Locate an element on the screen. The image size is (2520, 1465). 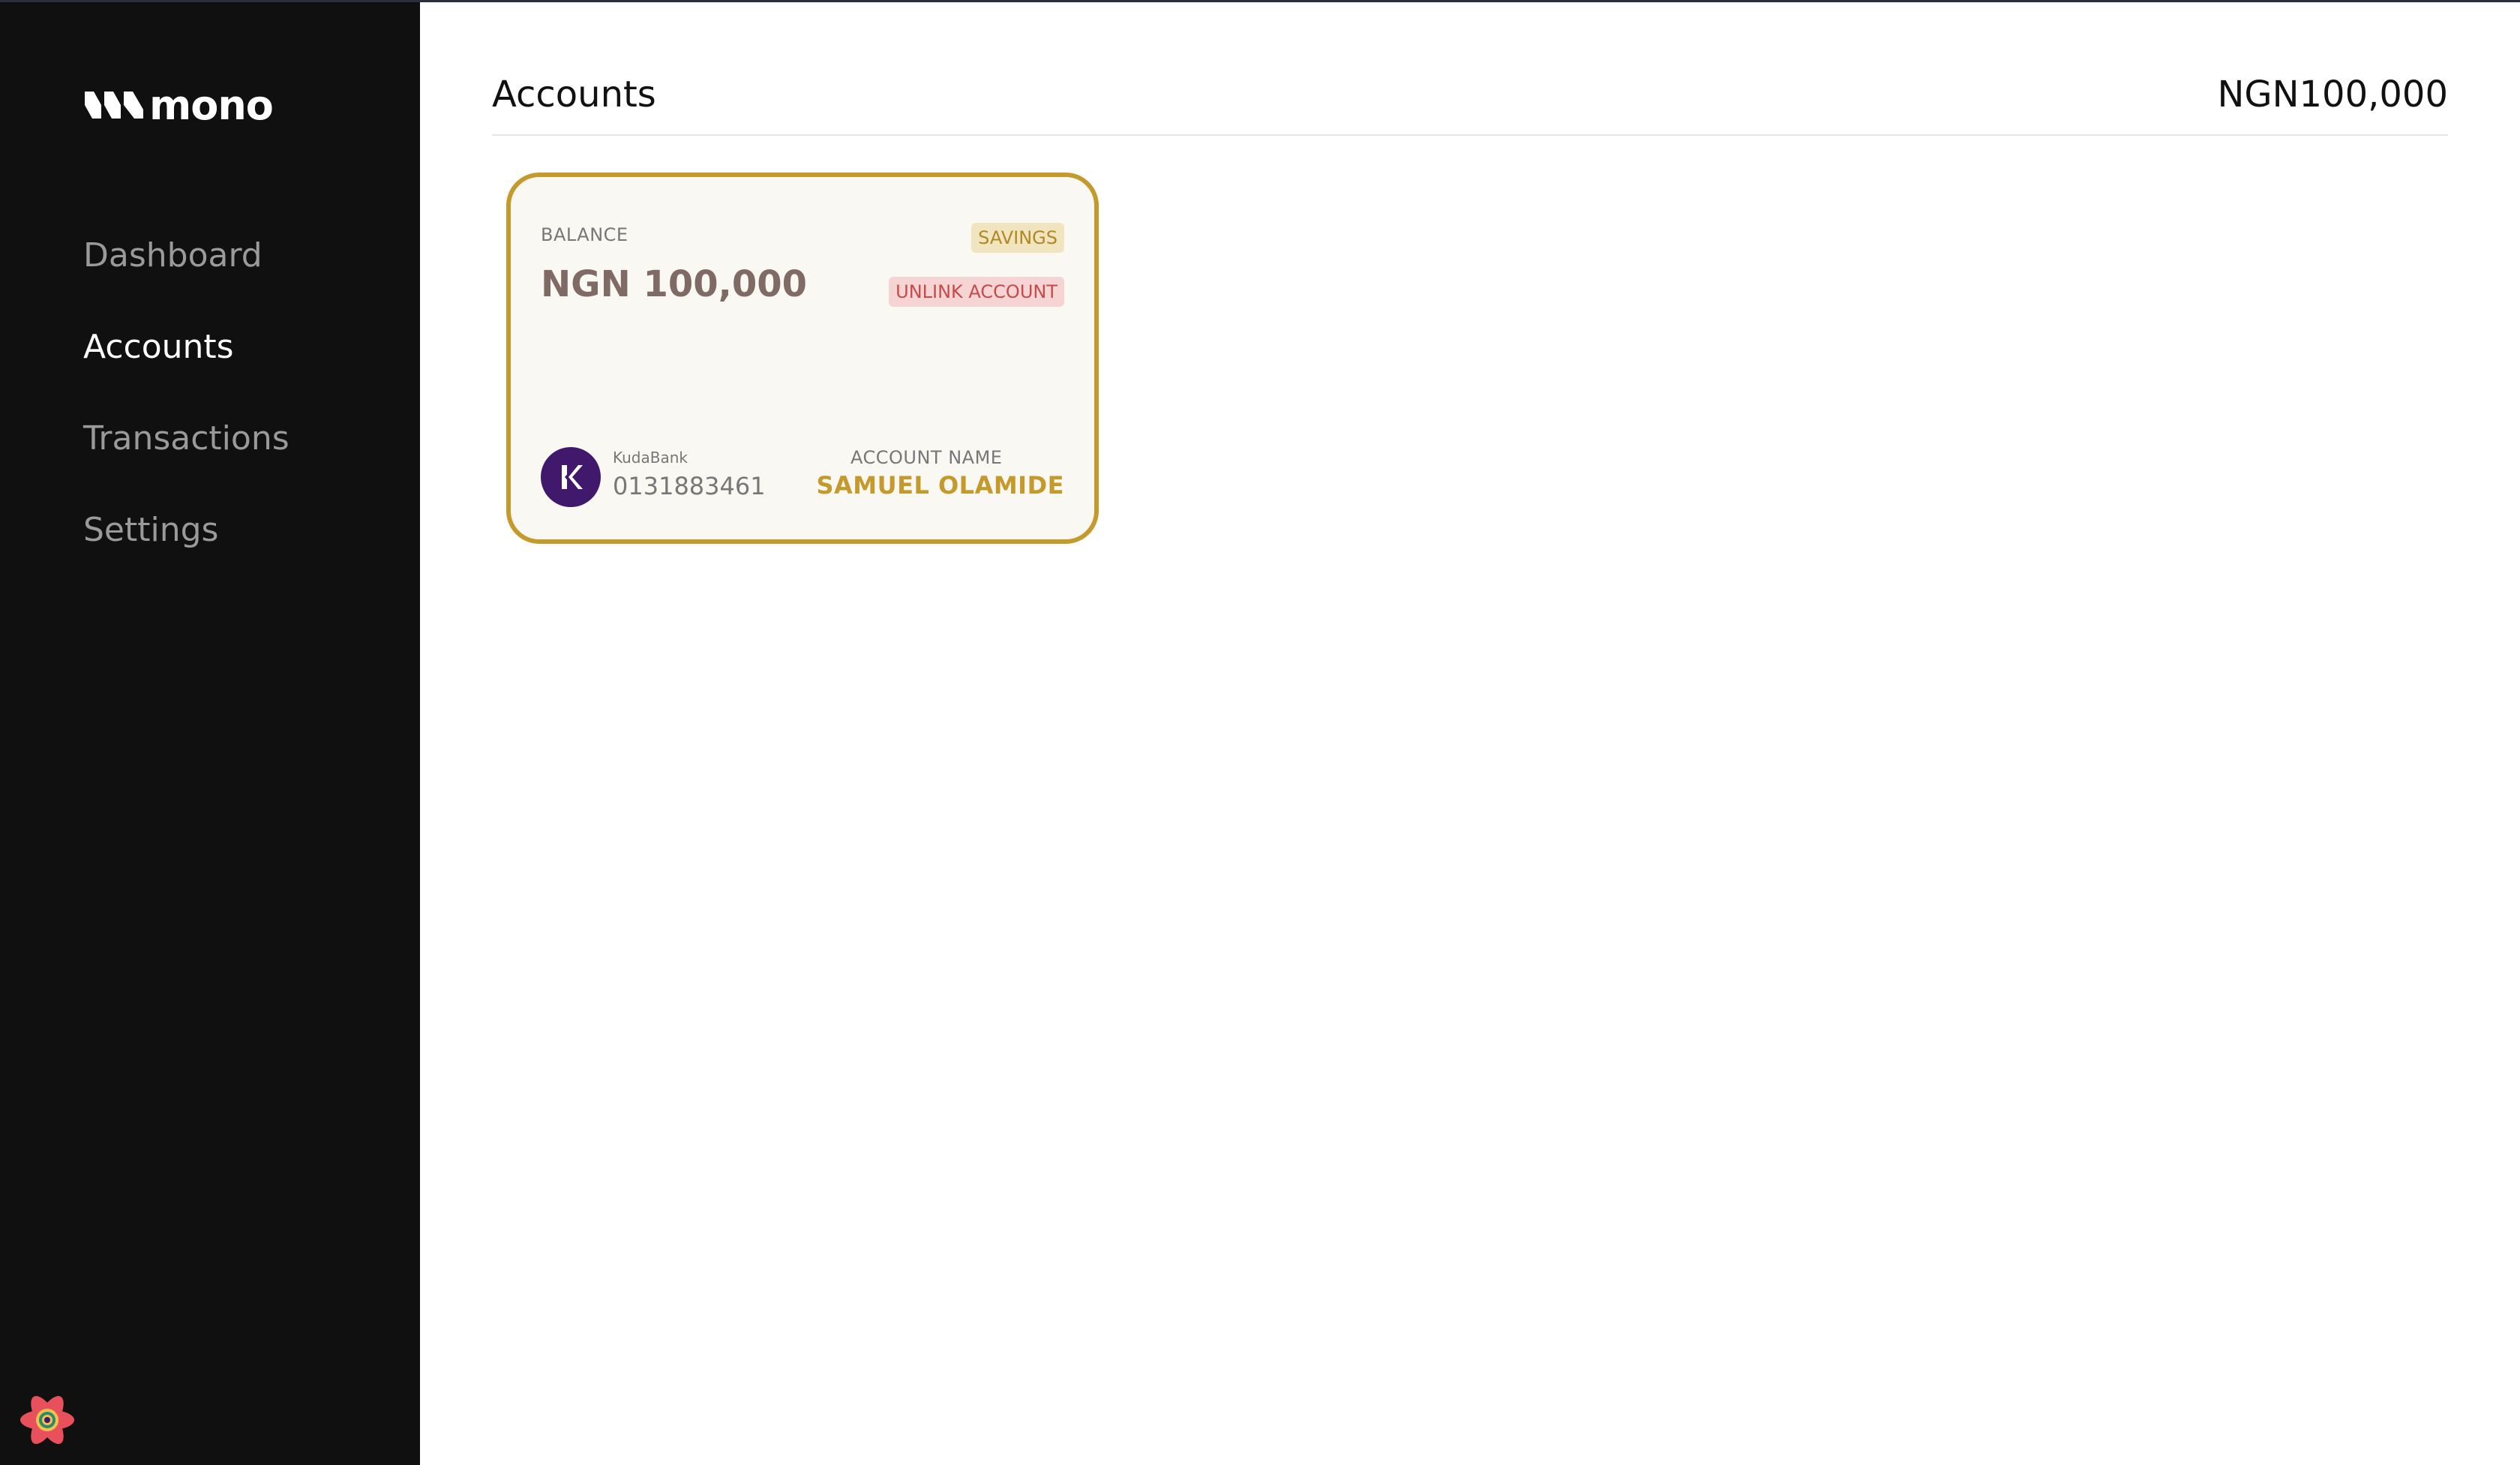
bank-name: KudaBank is located at coordinates (650, 458).